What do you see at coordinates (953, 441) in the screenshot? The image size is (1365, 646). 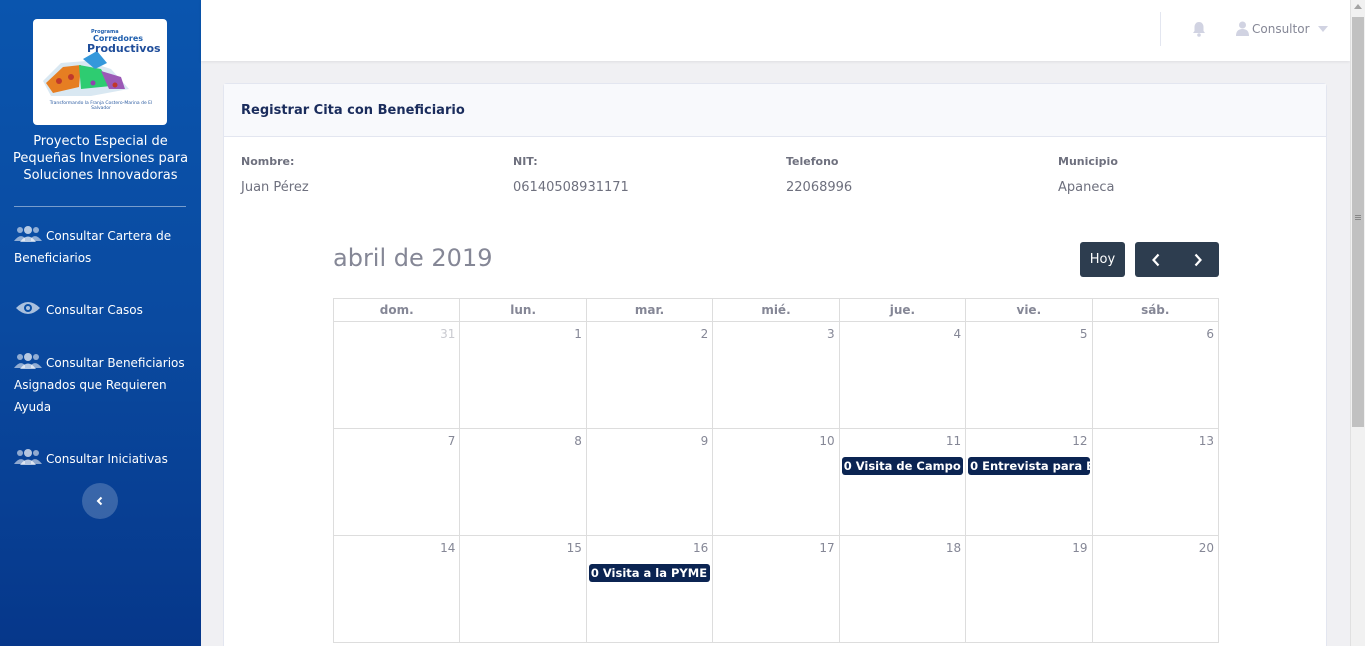 I see `day-number: 11` at bounding box center [953, 441].